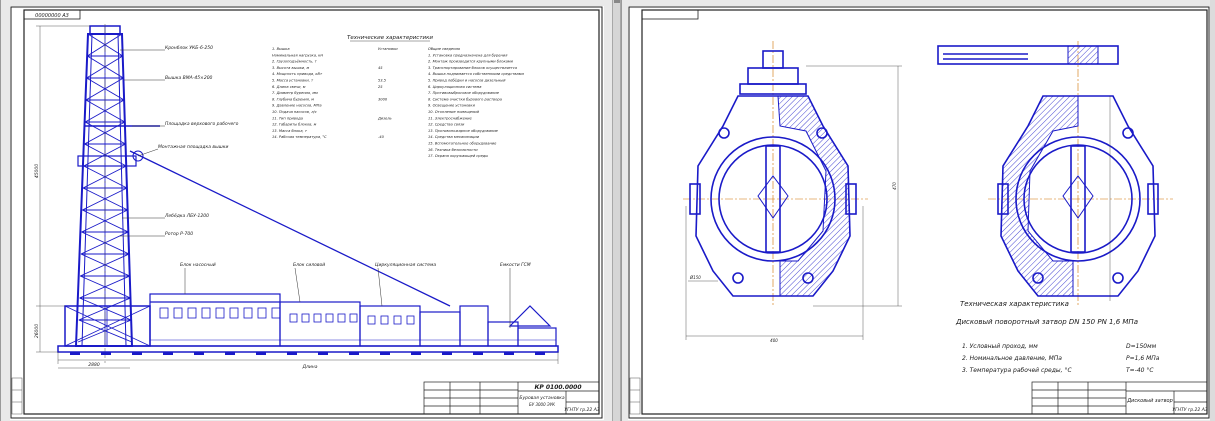  Describe the element at coordinates (405, 265) in the screenshot. I see `callout-circulation-system: Циркуляционная система` at that location.